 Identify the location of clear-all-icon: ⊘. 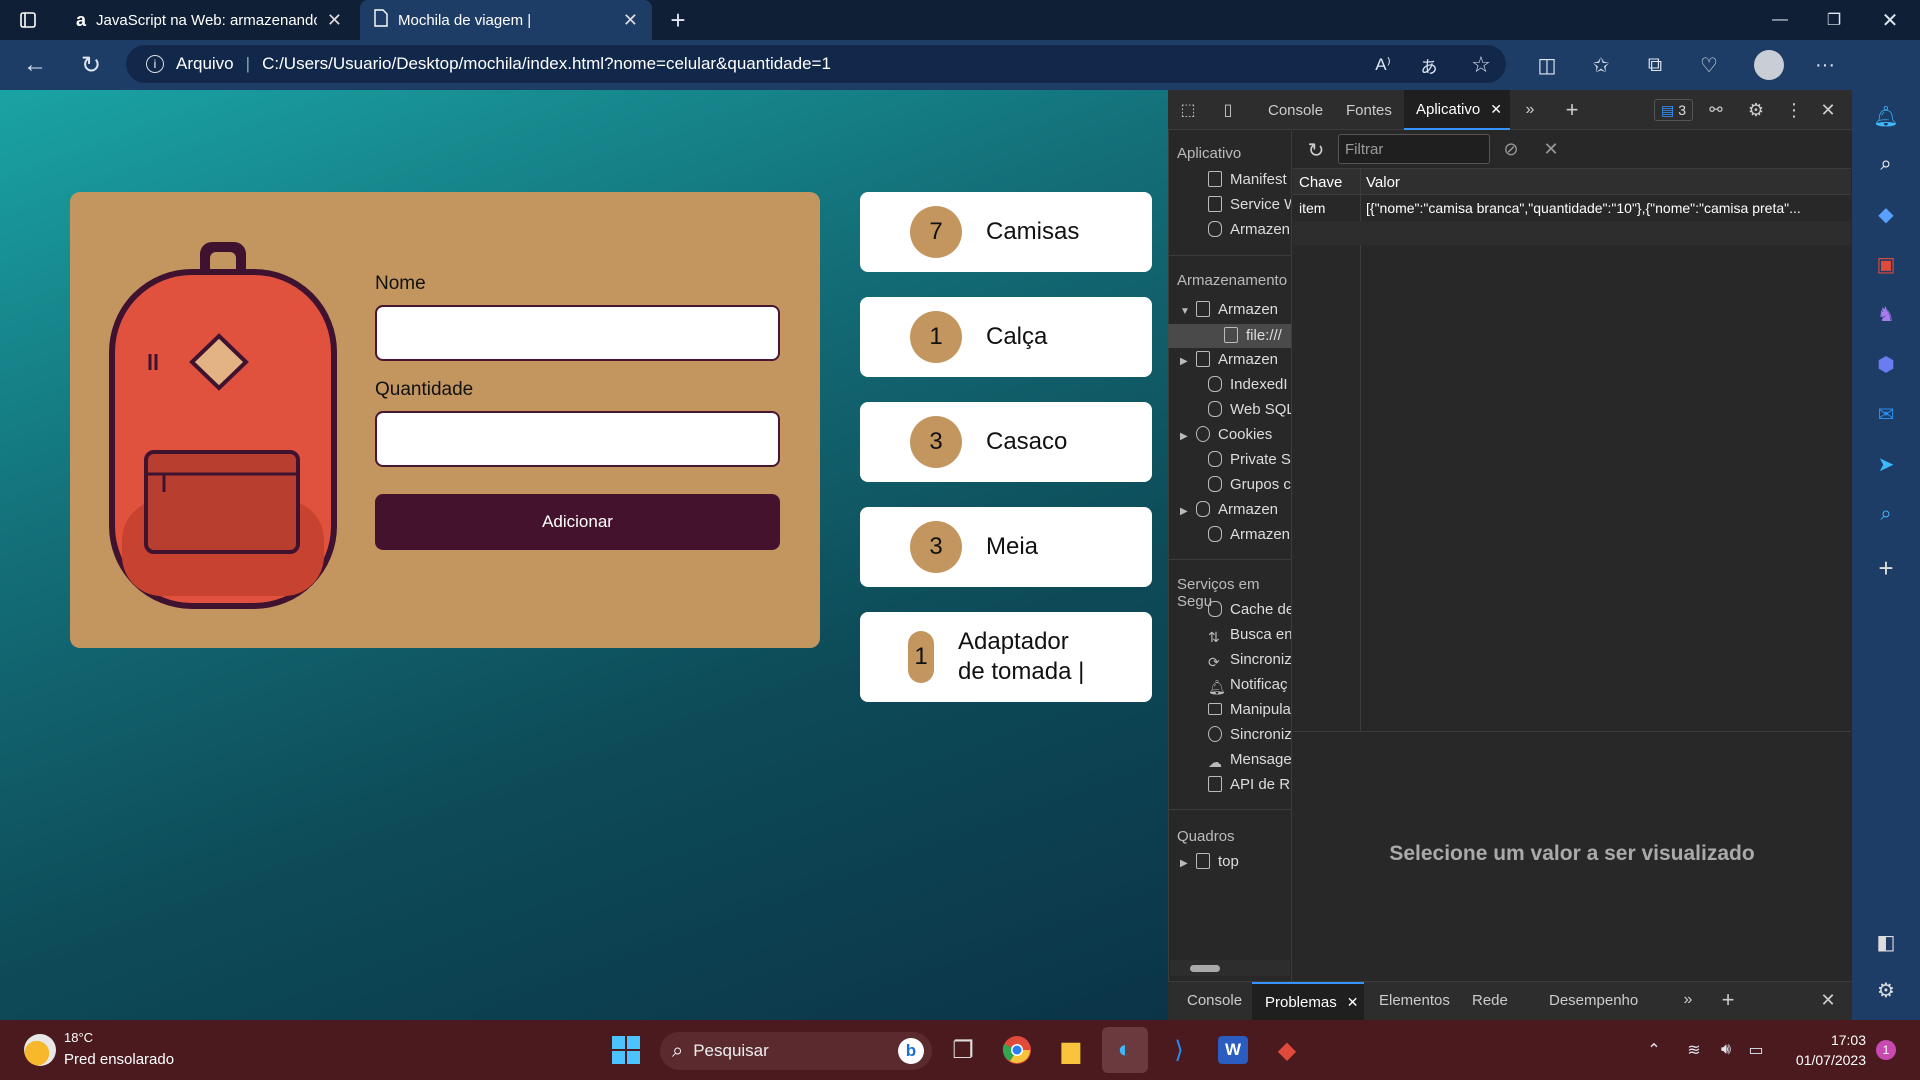
(1511, 149).